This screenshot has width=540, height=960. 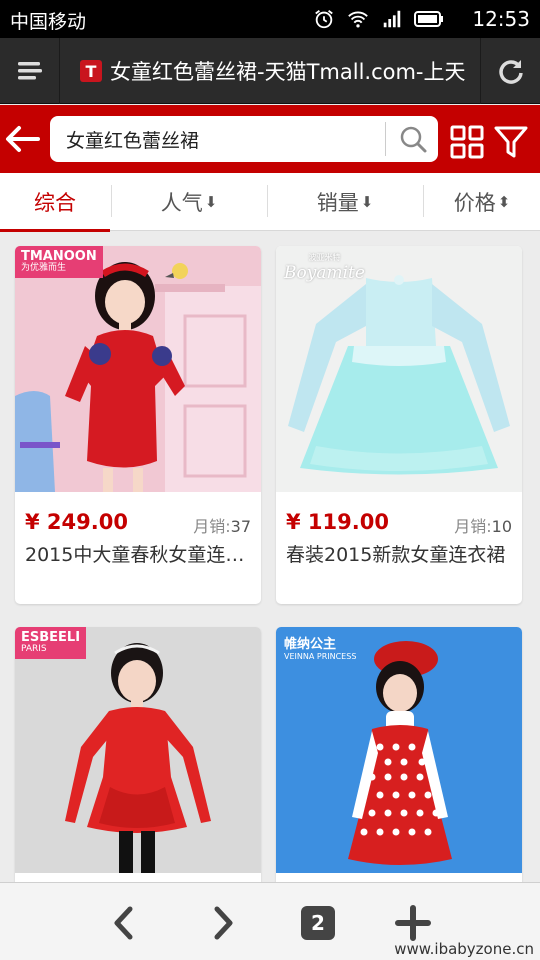 I want to click on product-card: 帷纳公主 VEINNA PRINCESS, so click(x=399, y=762).